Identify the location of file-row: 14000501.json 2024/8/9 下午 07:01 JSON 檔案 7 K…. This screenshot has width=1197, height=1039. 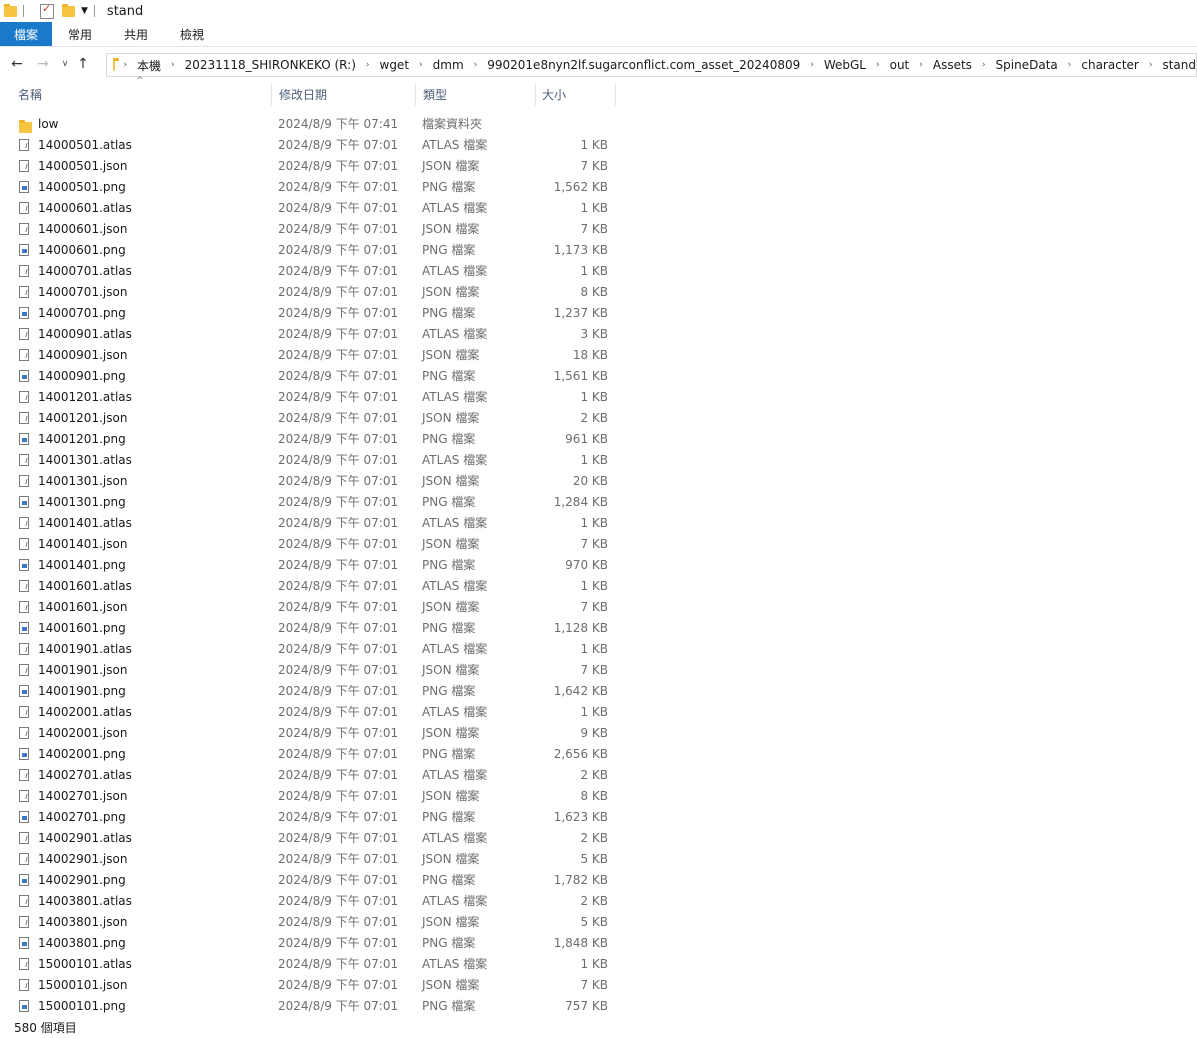
(310, 166).